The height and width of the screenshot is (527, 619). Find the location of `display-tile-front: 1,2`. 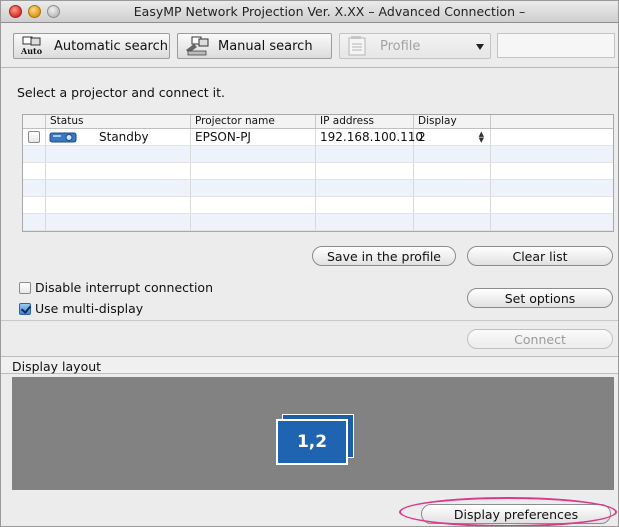

display-tile-front: 1,2 is located at coordinates (312, 442).